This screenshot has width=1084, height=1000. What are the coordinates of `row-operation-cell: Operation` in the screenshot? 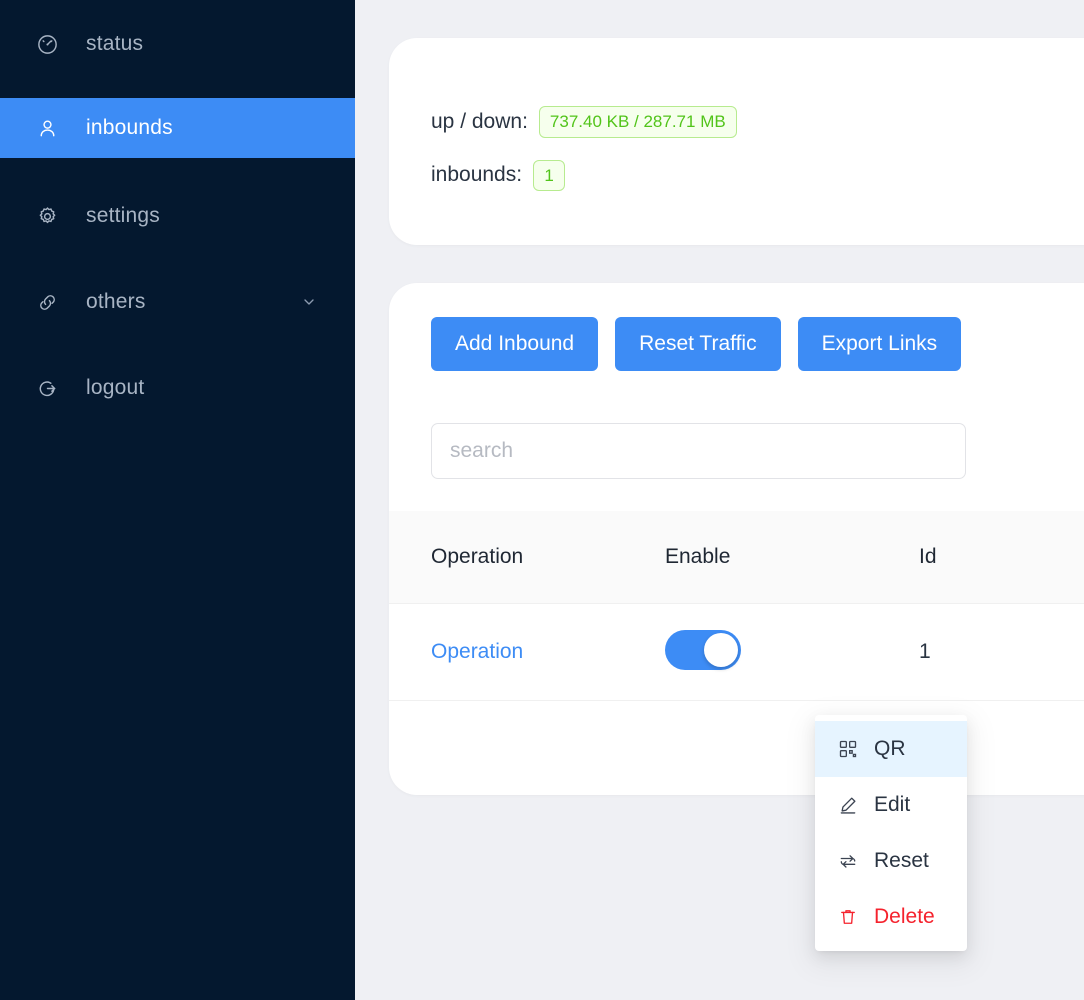 It's located at (548, 652).